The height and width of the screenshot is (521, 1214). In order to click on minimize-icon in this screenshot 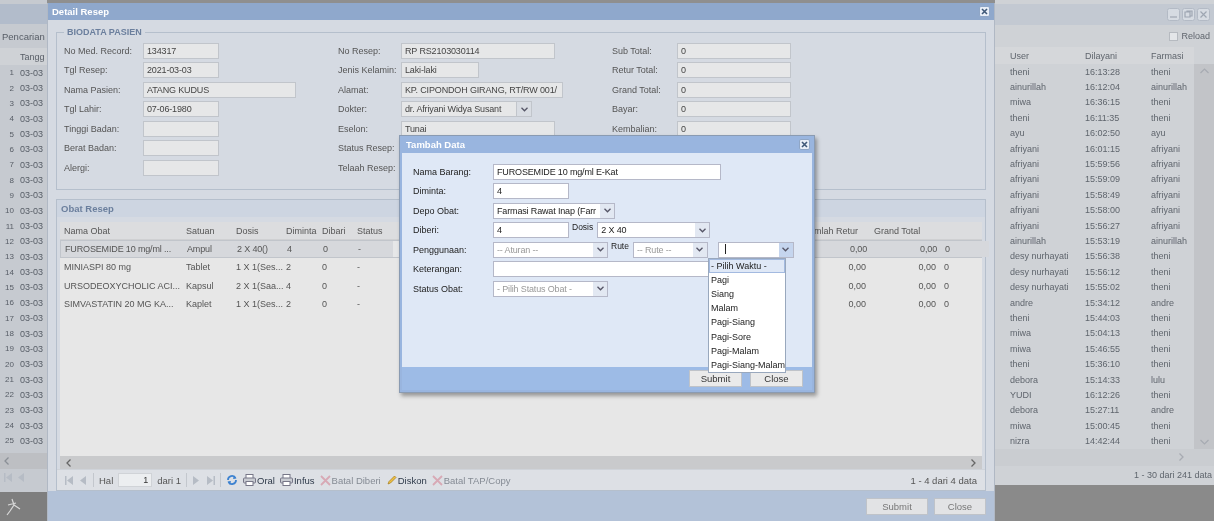, I will do `click(1173, 14)`.